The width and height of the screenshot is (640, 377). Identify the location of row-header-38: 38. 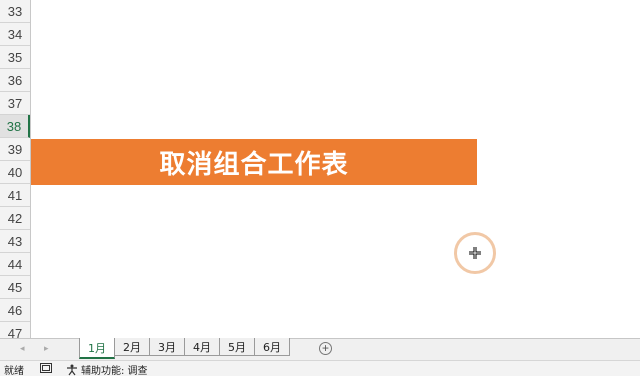
(15, 126).